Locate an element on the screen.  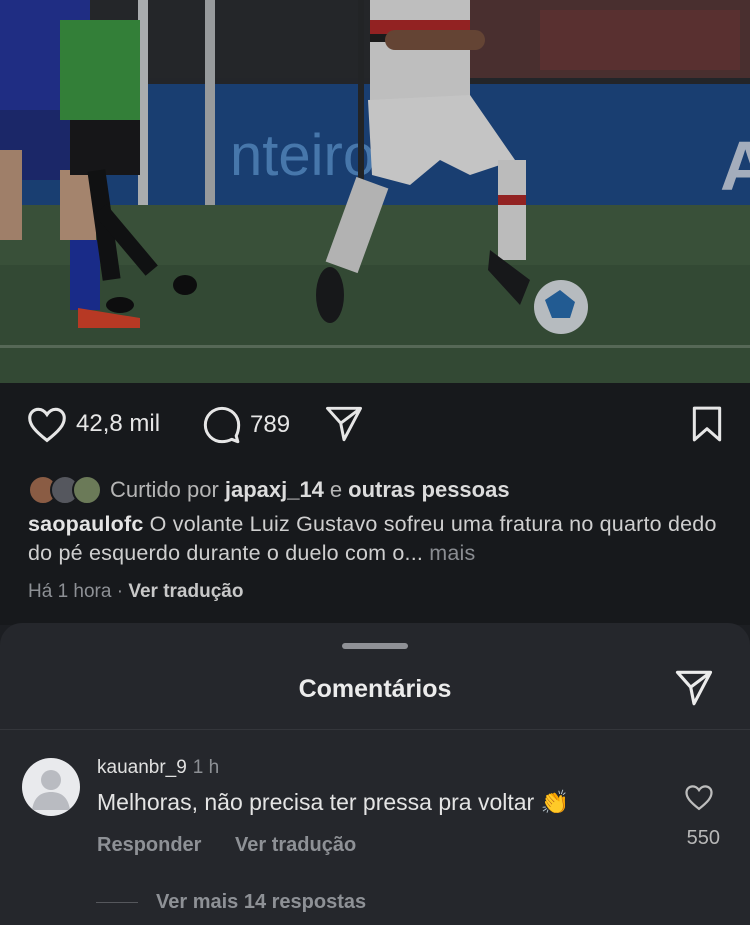
view-more-replies-label: Ver mais 14 respostas is located at coordinates (261, 902).